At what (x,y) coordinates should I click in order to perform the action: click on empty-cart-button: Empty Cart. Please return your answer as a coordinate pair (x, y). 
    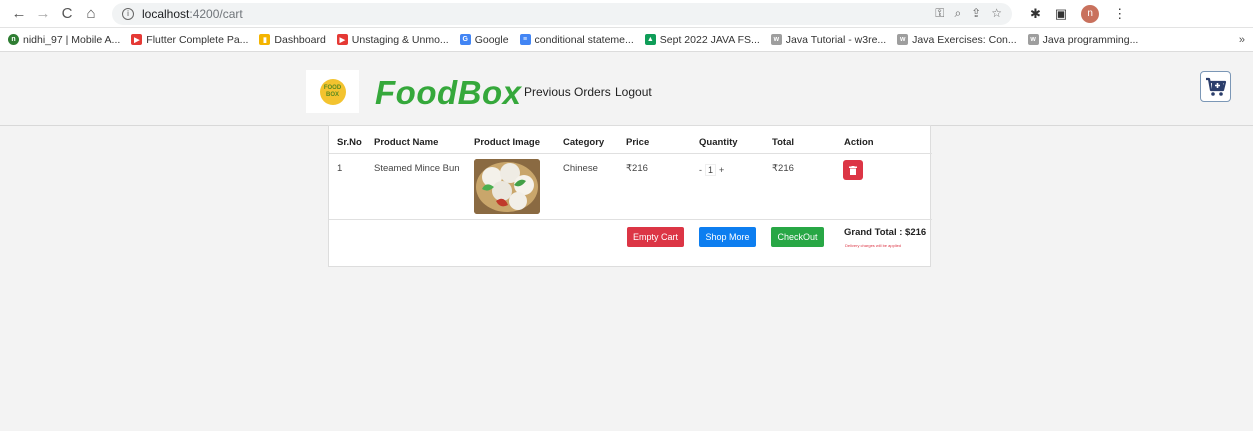
    Looking at the image, I should click on (655, 237).